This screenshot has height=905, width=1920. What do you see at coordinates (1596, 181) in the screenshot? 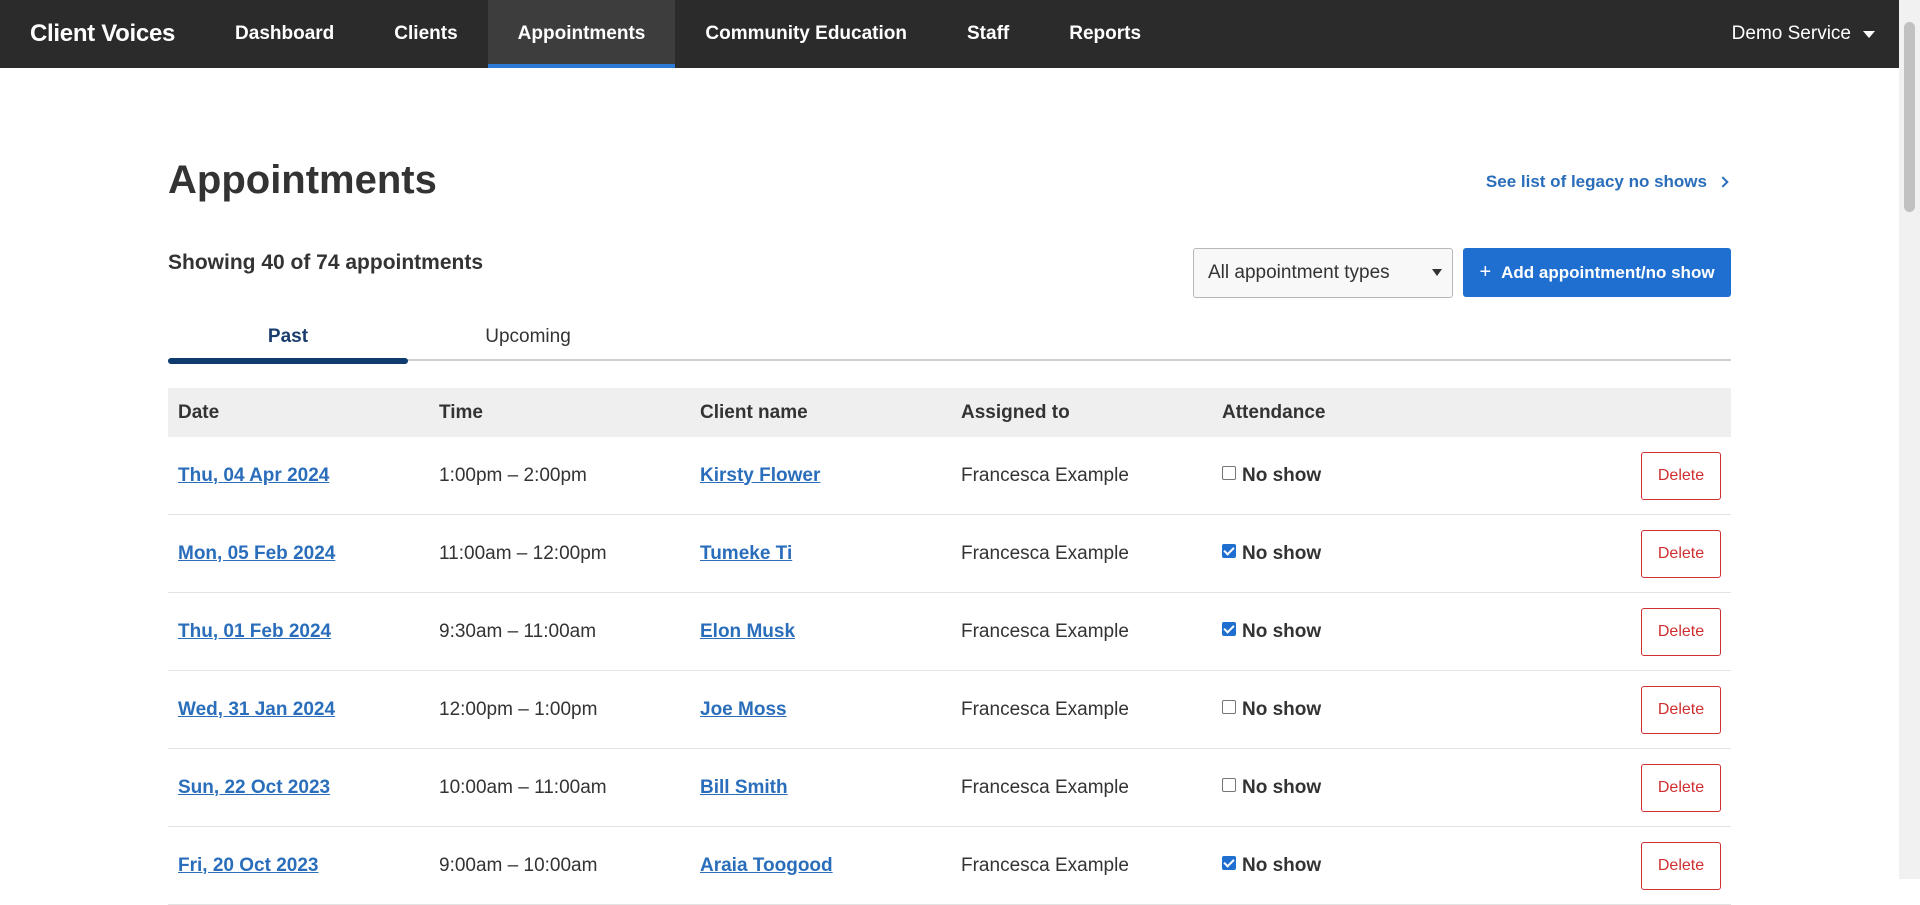
I see `legacy-no-shows-label: See list of legacy no shows` at bounding box center [1596, 181].